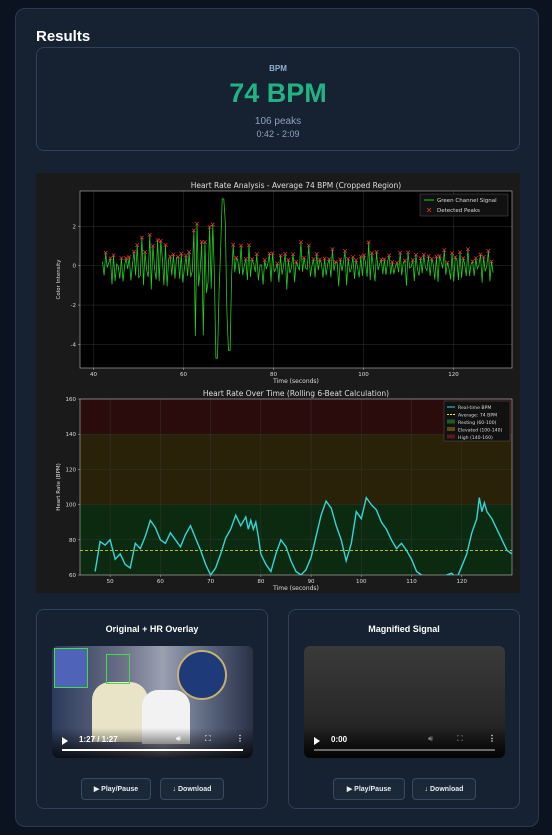 The width and height of the screenshot is (552, 835). Describe the element at coordinates (404, 629) in the screenshot. I see `magnified-video-title: Magnified Signal` at that location.